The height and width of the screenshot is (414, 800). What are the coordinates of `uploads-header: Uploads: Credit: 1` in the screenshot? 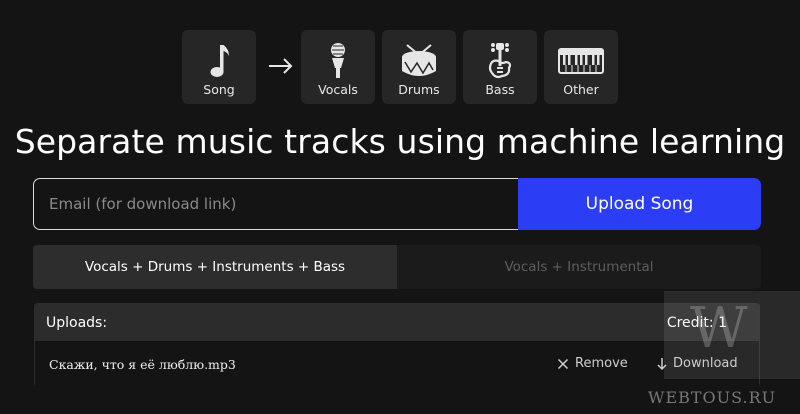 It's located at (397, 322).